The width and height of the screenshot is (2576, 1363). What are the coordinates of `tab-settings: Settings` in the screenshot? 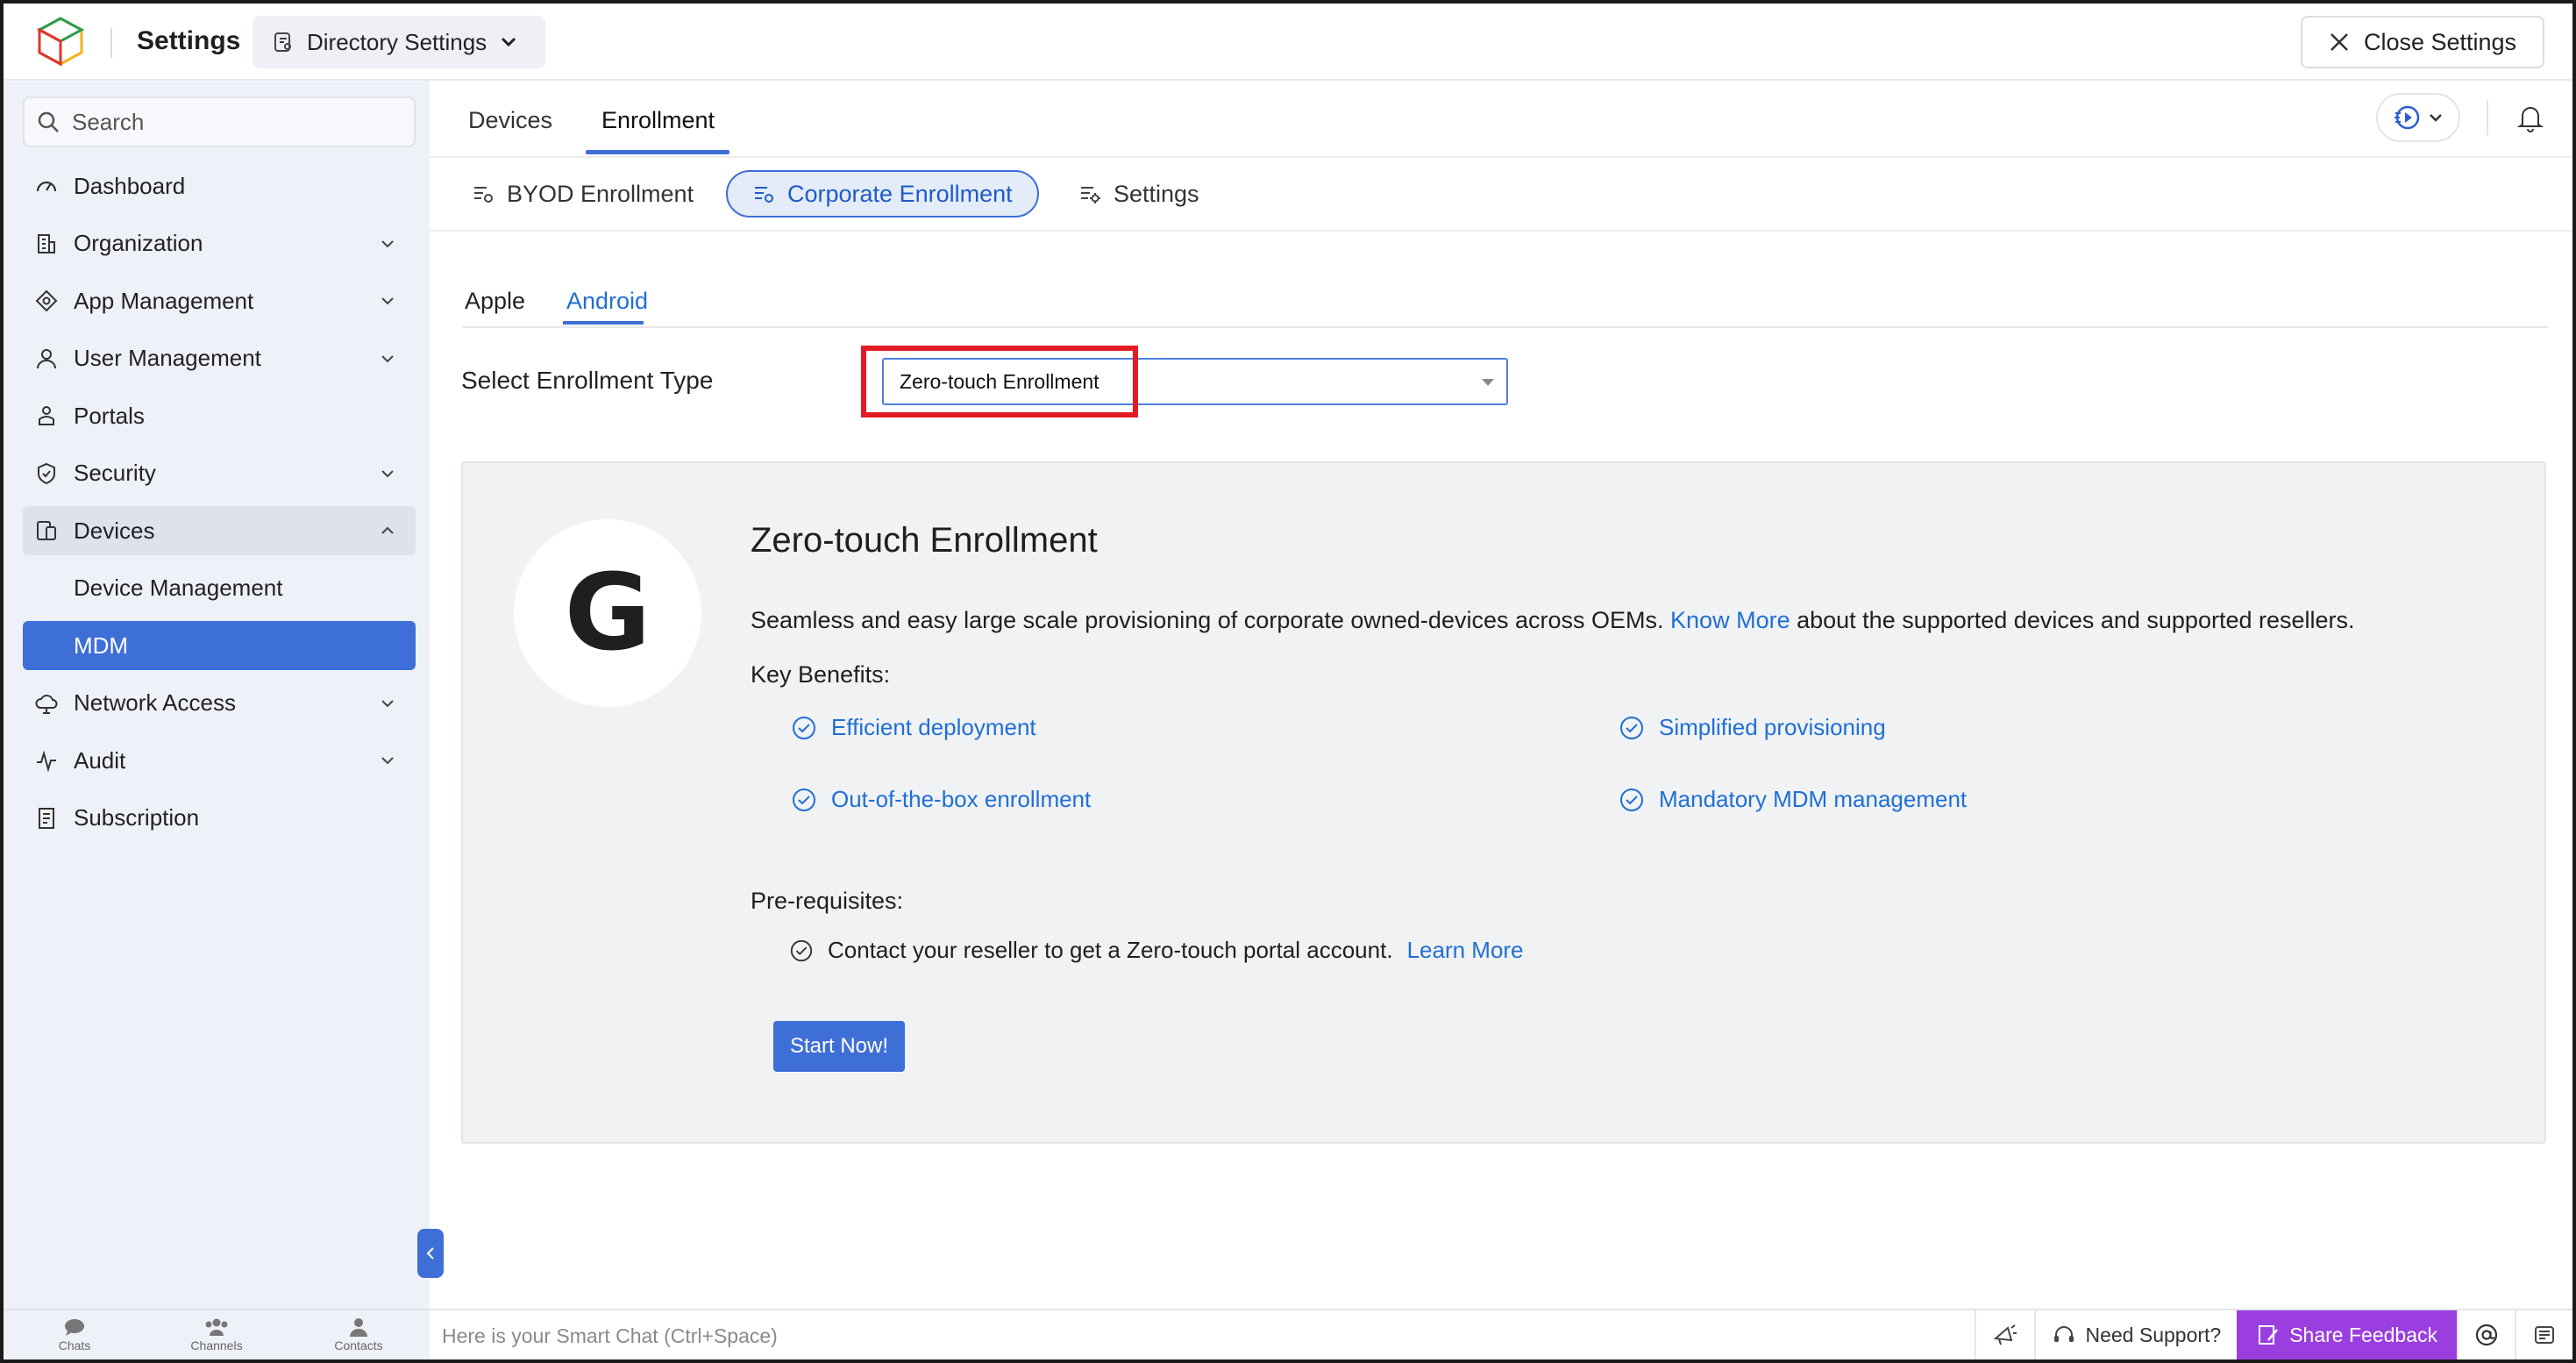 It's located at (1139, 194).